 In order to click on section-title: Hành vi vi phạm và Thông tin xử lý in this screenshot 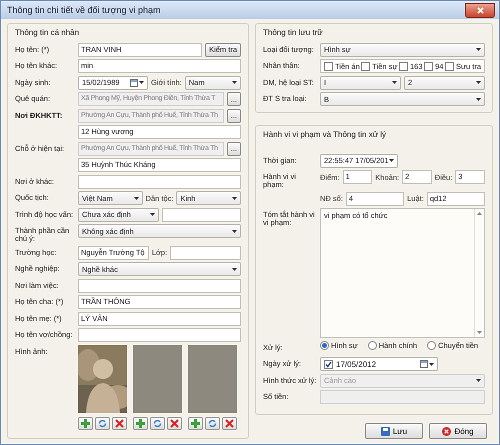, I will do `click(325, 134)`.